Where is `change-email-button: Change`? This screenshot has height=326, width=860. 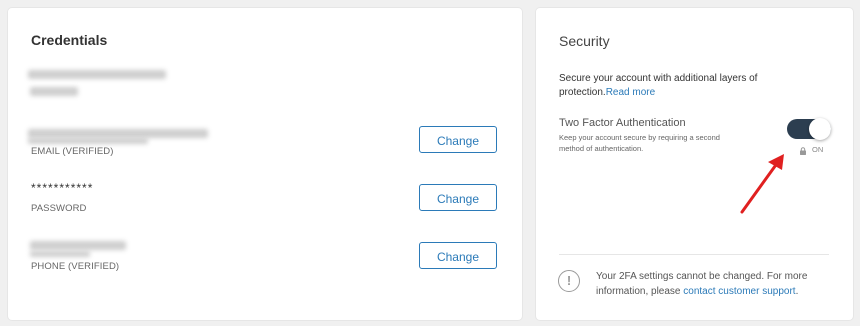
change-email-button: Change is located at coordinates (458, 139).